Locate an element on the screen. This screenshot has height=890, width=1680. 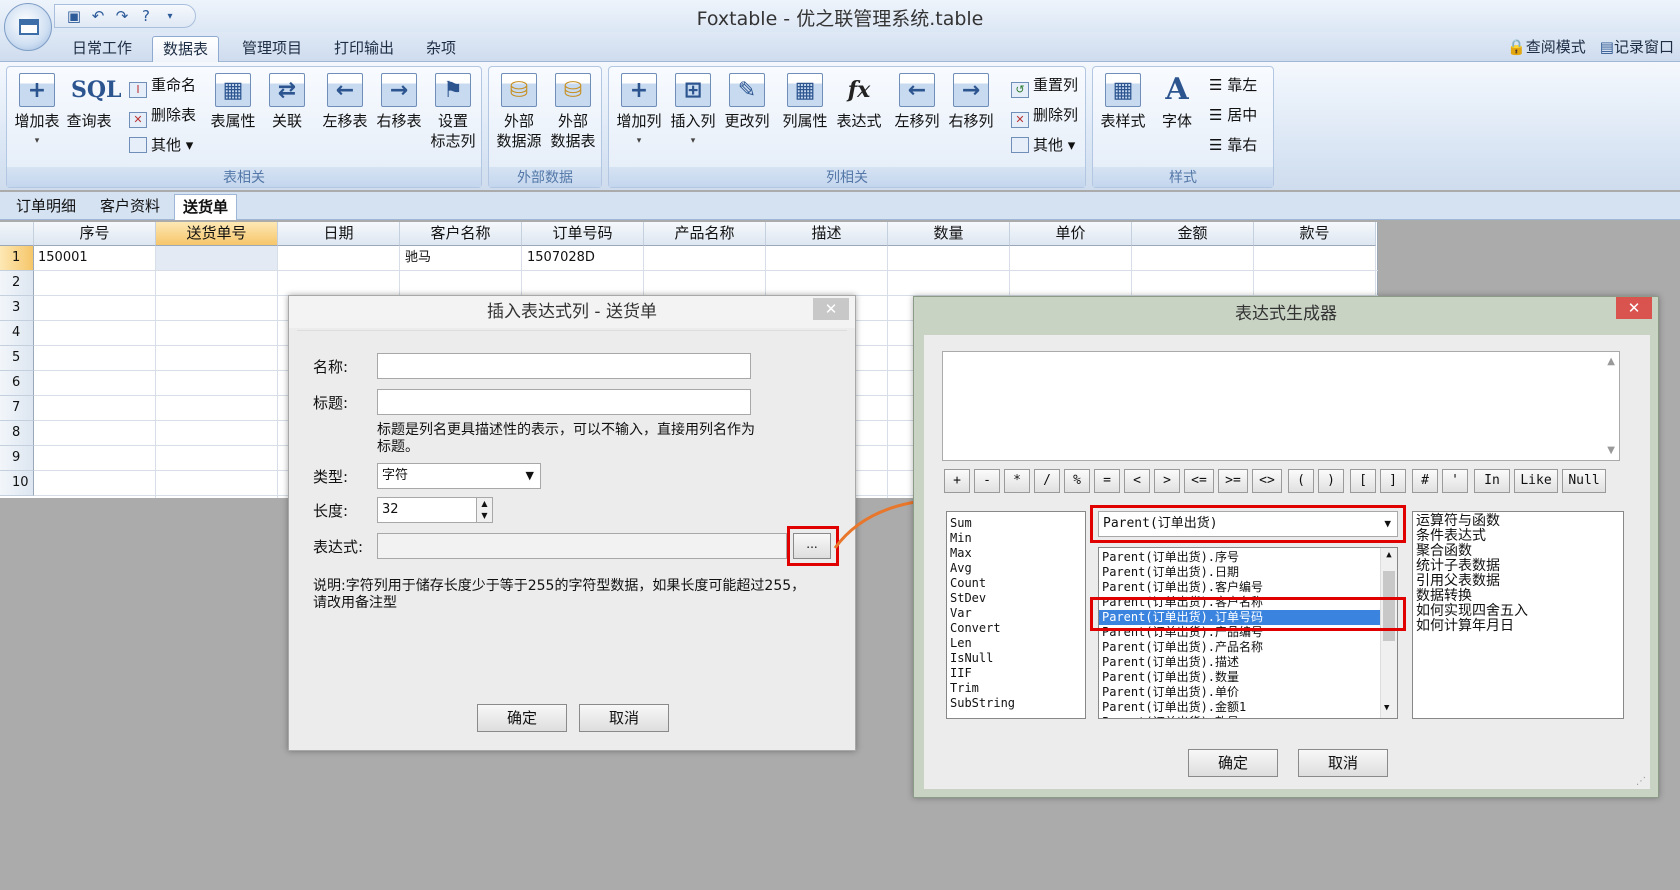
function-item: Avg is located at coordinates (1016, 568).